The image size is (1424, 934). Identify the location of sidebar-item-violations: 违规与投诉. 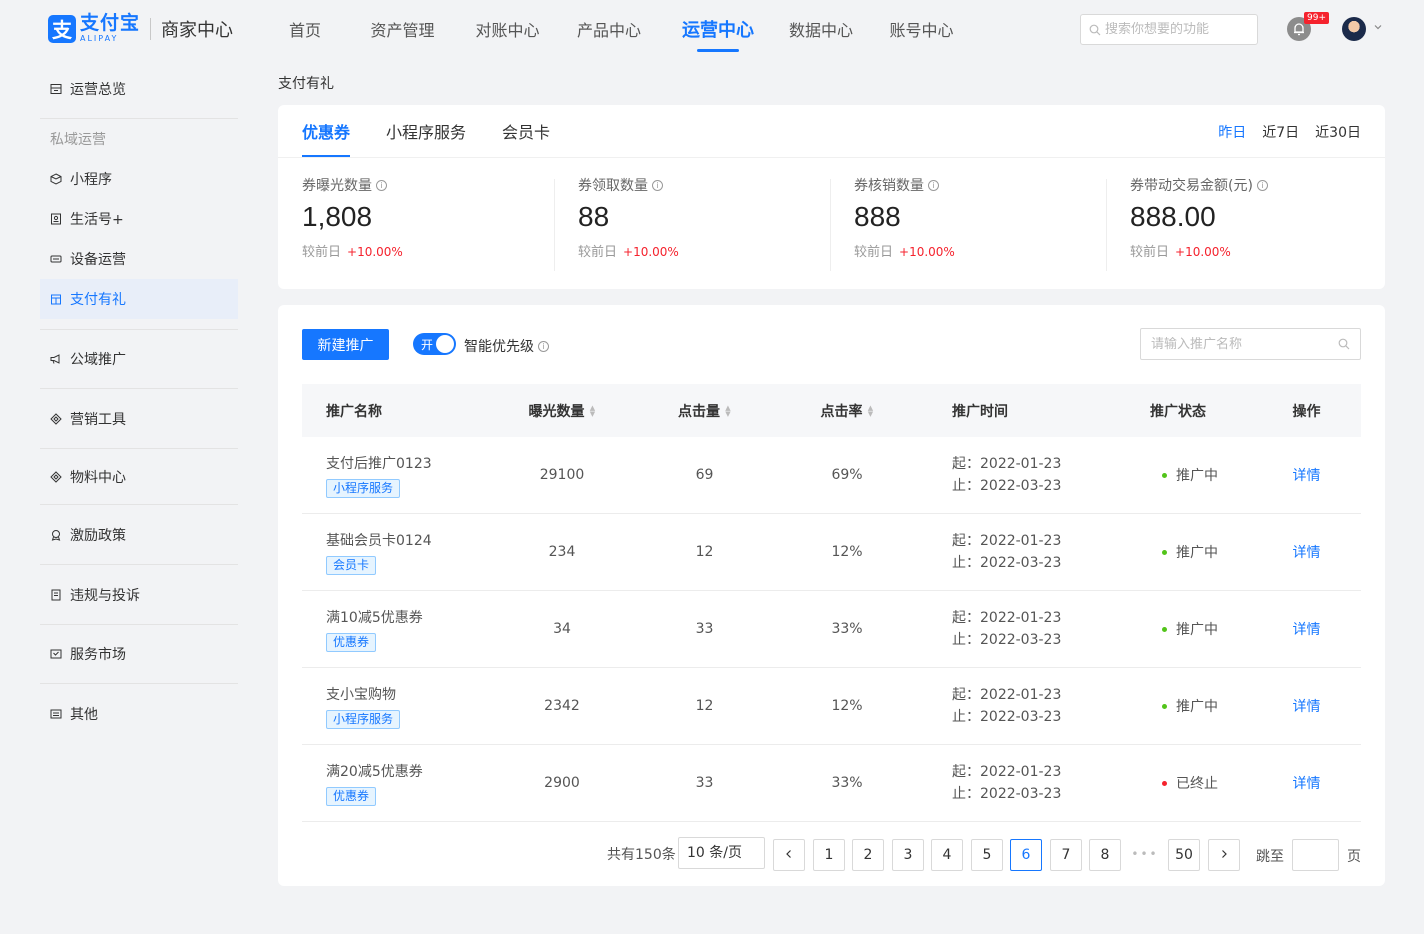
(139, 594).